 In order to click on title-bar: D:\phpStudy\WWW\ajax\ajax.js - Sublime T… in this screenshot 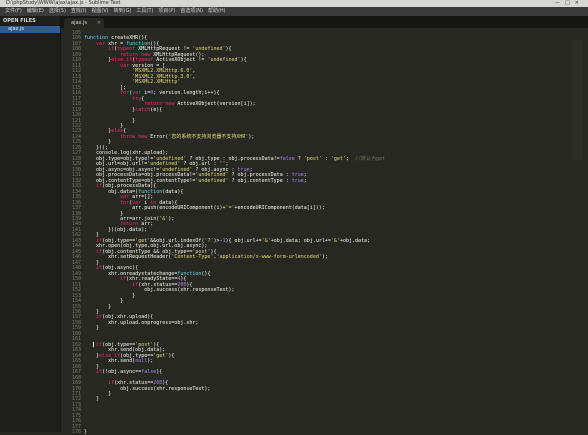, I will do `click(294, 3)`.